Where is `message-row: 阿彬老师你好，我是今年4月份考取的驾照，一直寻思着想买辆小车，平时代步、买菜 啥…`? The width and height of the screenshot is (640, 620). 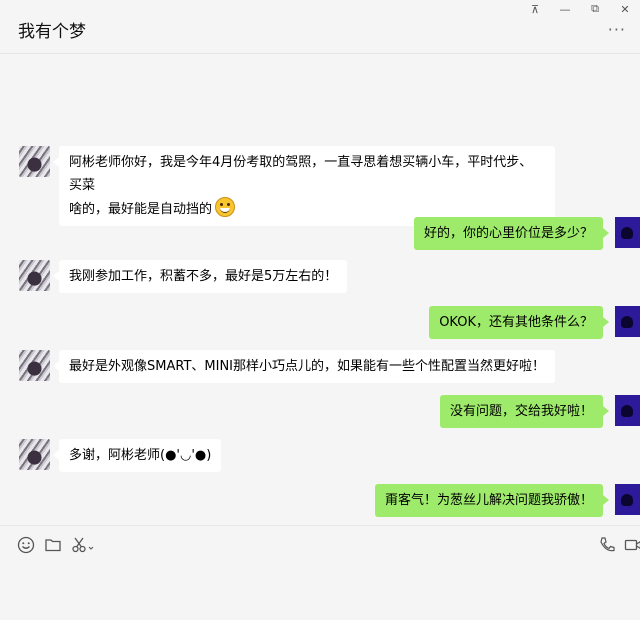 message-row: 阿彬老师你好，我是今年4月份考取的驾照，一直寻思着想买辆小车，平时代步、买菜 啥… is located at coordinates (287, 186).